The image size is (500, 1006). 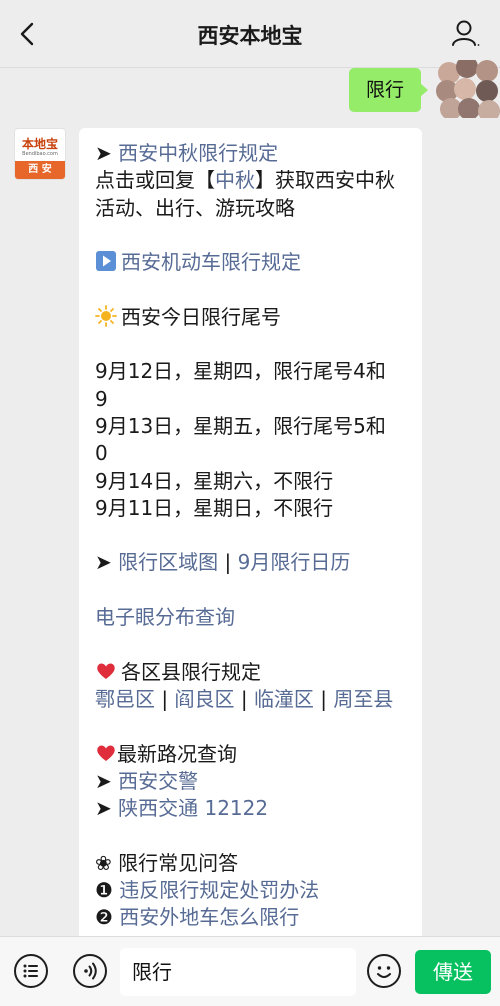 What do you see at coordinates (214, 480) in the screenshot?
I see `schedule-line: 9月14日，星期六，不限行` at bounding box center [214, 480].